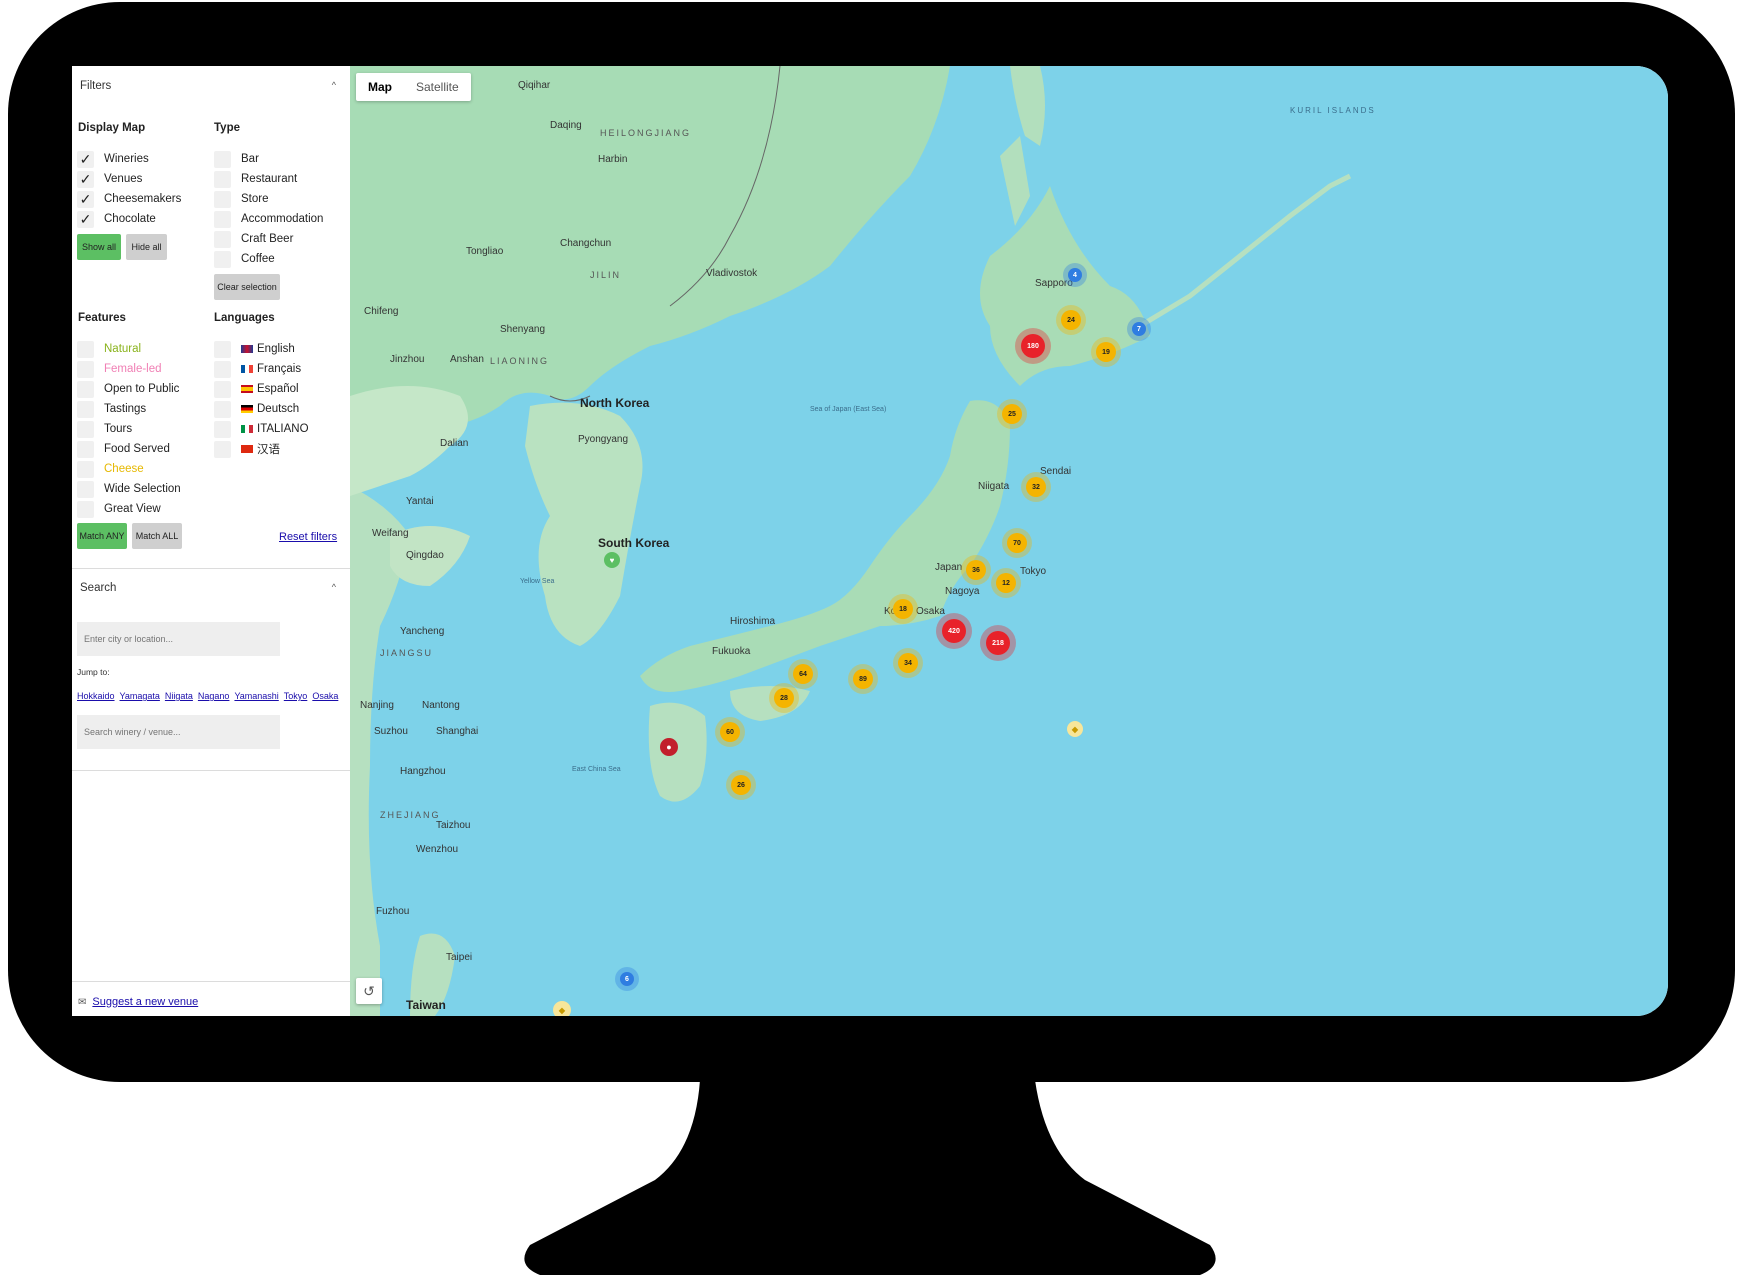 The width and height of the screenshot is (1739, 1275). I want to click on collapse-filters-icon: ^, so click(334, 85).